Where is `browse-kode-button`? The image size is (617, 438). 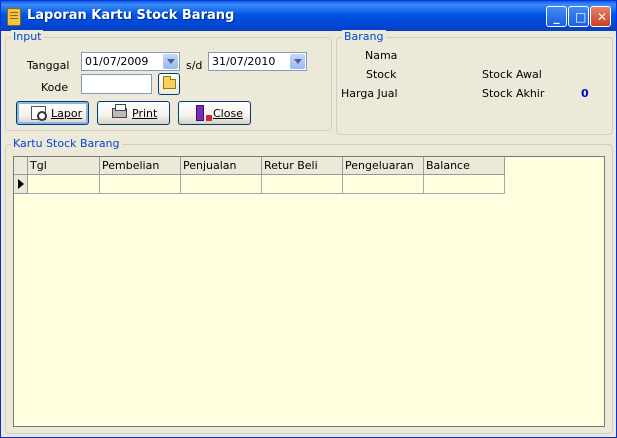 browse-kode-button is located at coordinates (169, 84).